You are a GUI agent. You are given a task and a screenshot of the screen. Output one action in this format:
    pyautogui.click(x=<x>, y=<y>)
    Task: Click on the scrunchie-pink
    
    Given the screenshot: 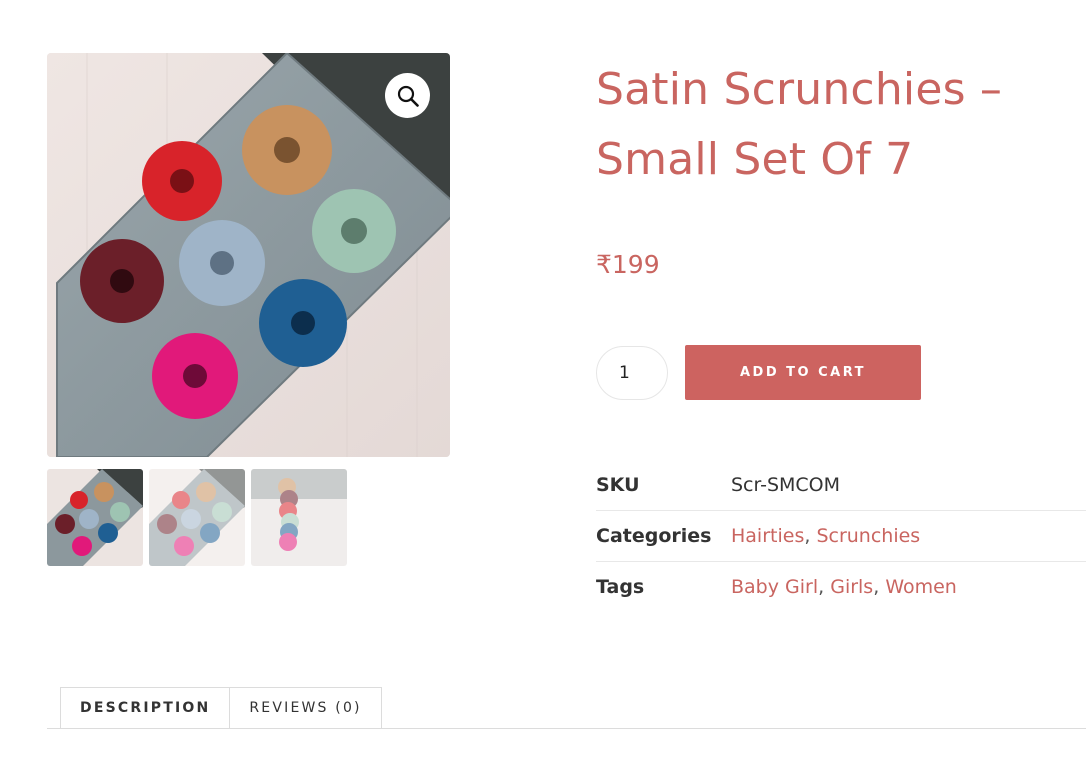 What is the action you would take?
    pyautogui.click(x=195, y=376)
    